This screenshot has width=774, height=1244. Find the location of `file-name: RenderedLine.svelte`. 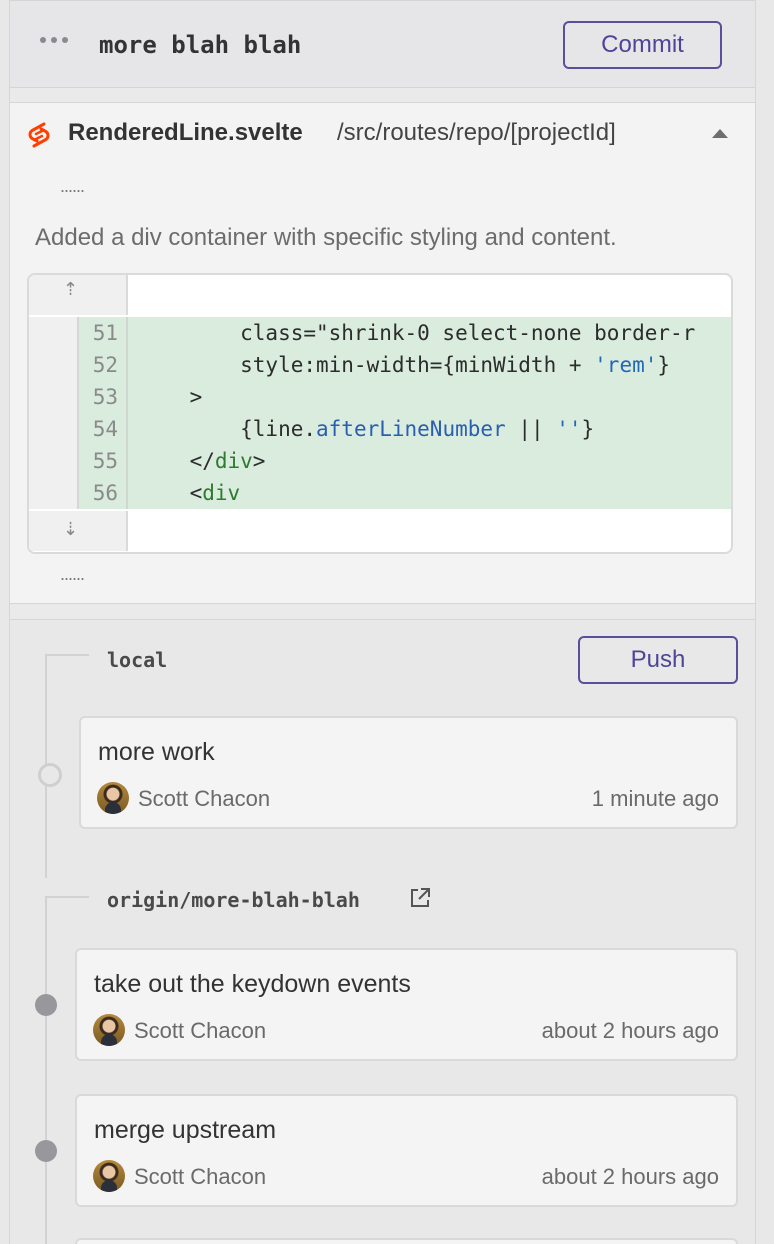

file-name: RenderedLine.svelte is located at coordinates (185, 133).